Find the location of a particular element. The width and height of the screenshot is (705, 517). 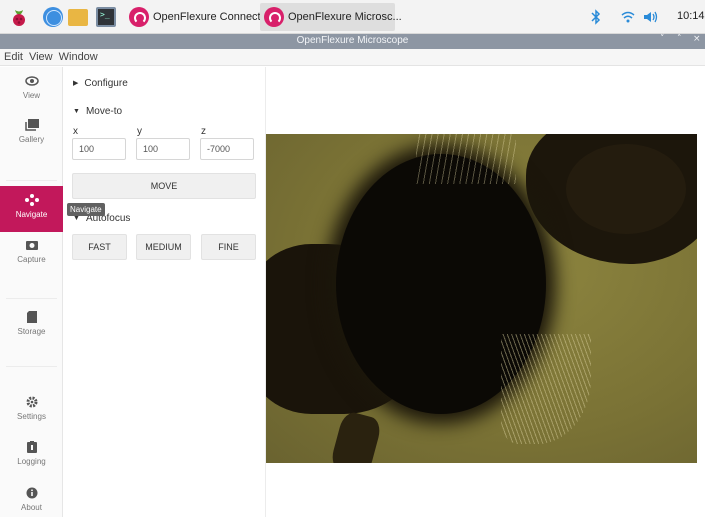

sidebar-item-navigate: Navigate is located at coordinates (31, 209).